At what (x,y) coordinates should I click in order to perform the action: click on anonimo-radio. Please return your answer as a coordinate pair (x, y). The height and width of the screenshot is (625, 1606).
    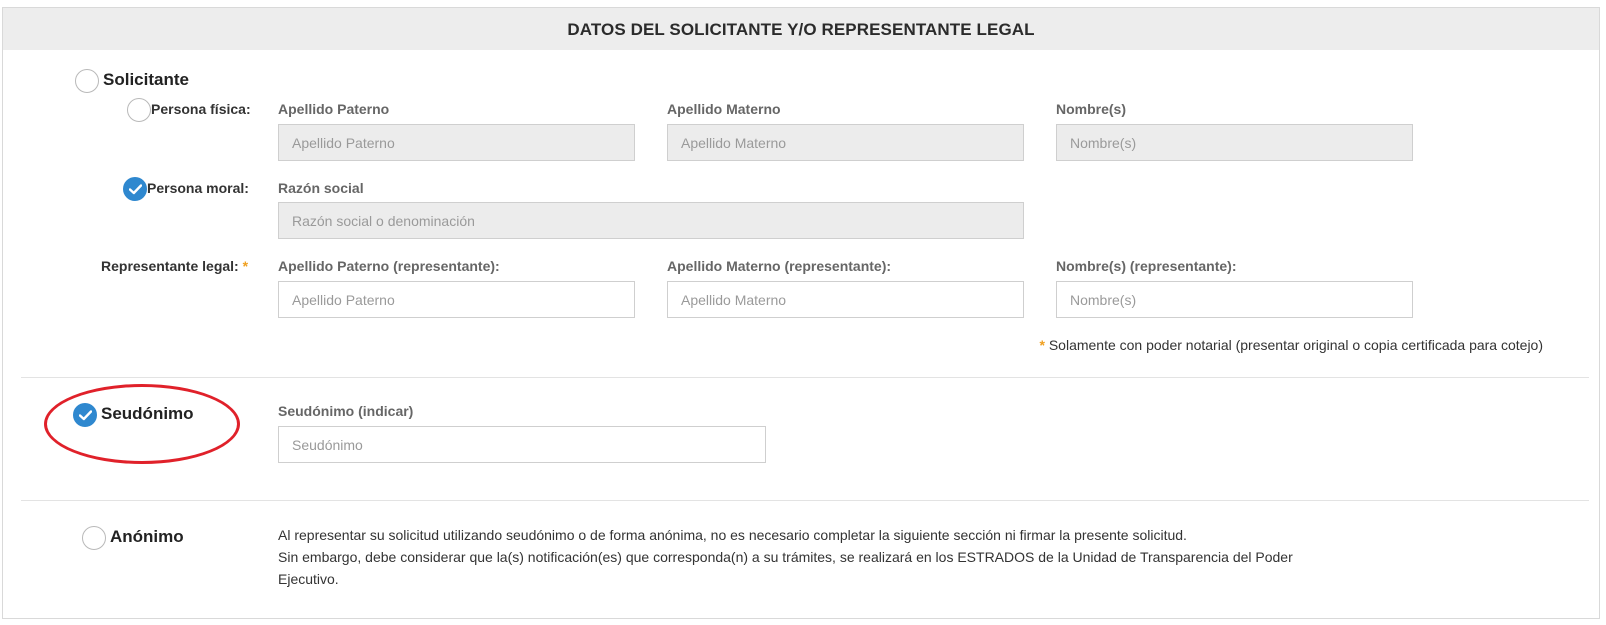
    Looking at the image, I should click on (94, 538).